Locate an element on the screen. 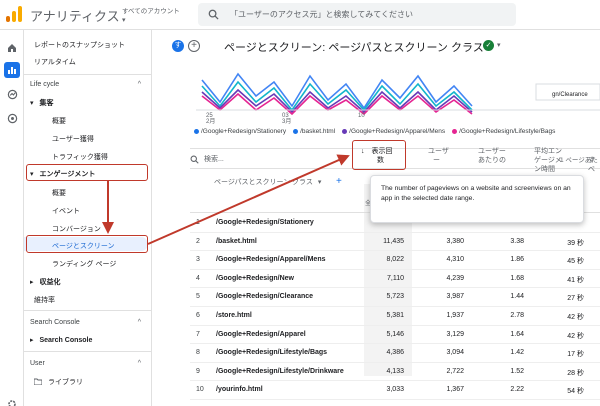 The height and width of the screenshot is (406, 600). users-header-text2: ー is located at coordinates (436, 160).